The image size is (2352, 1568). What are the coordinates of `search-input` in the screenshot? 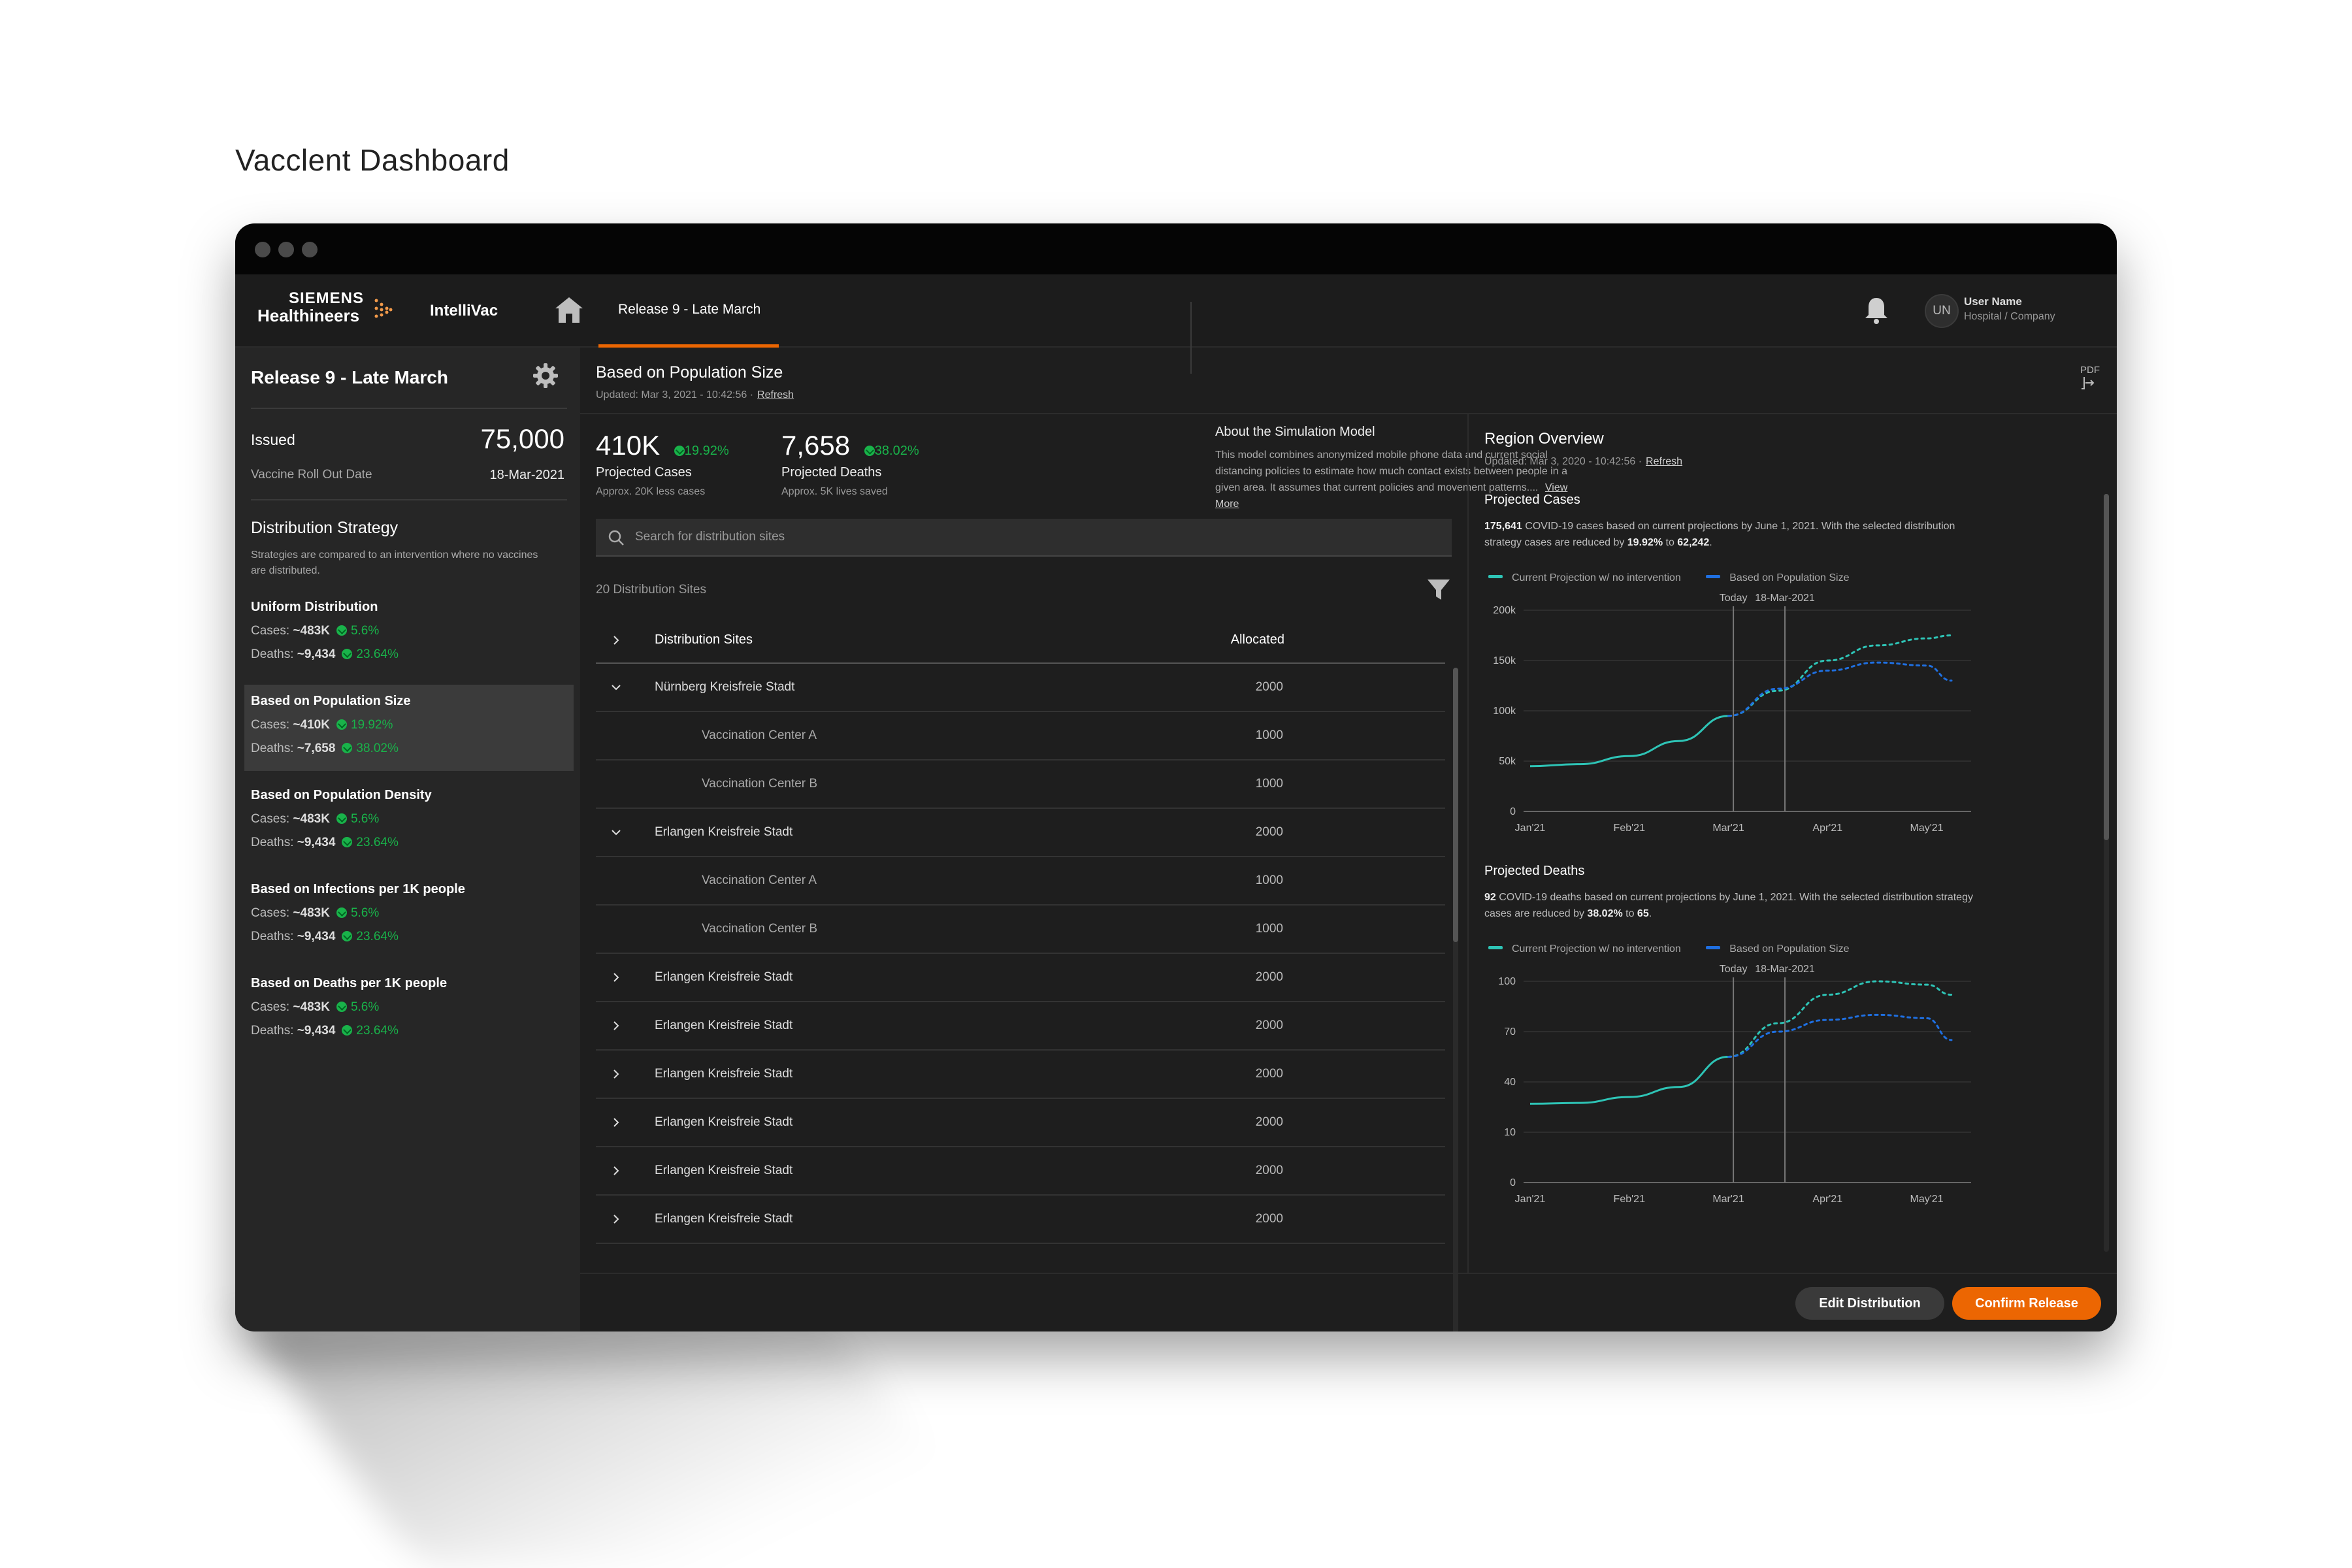 It's located at (1033, 537).